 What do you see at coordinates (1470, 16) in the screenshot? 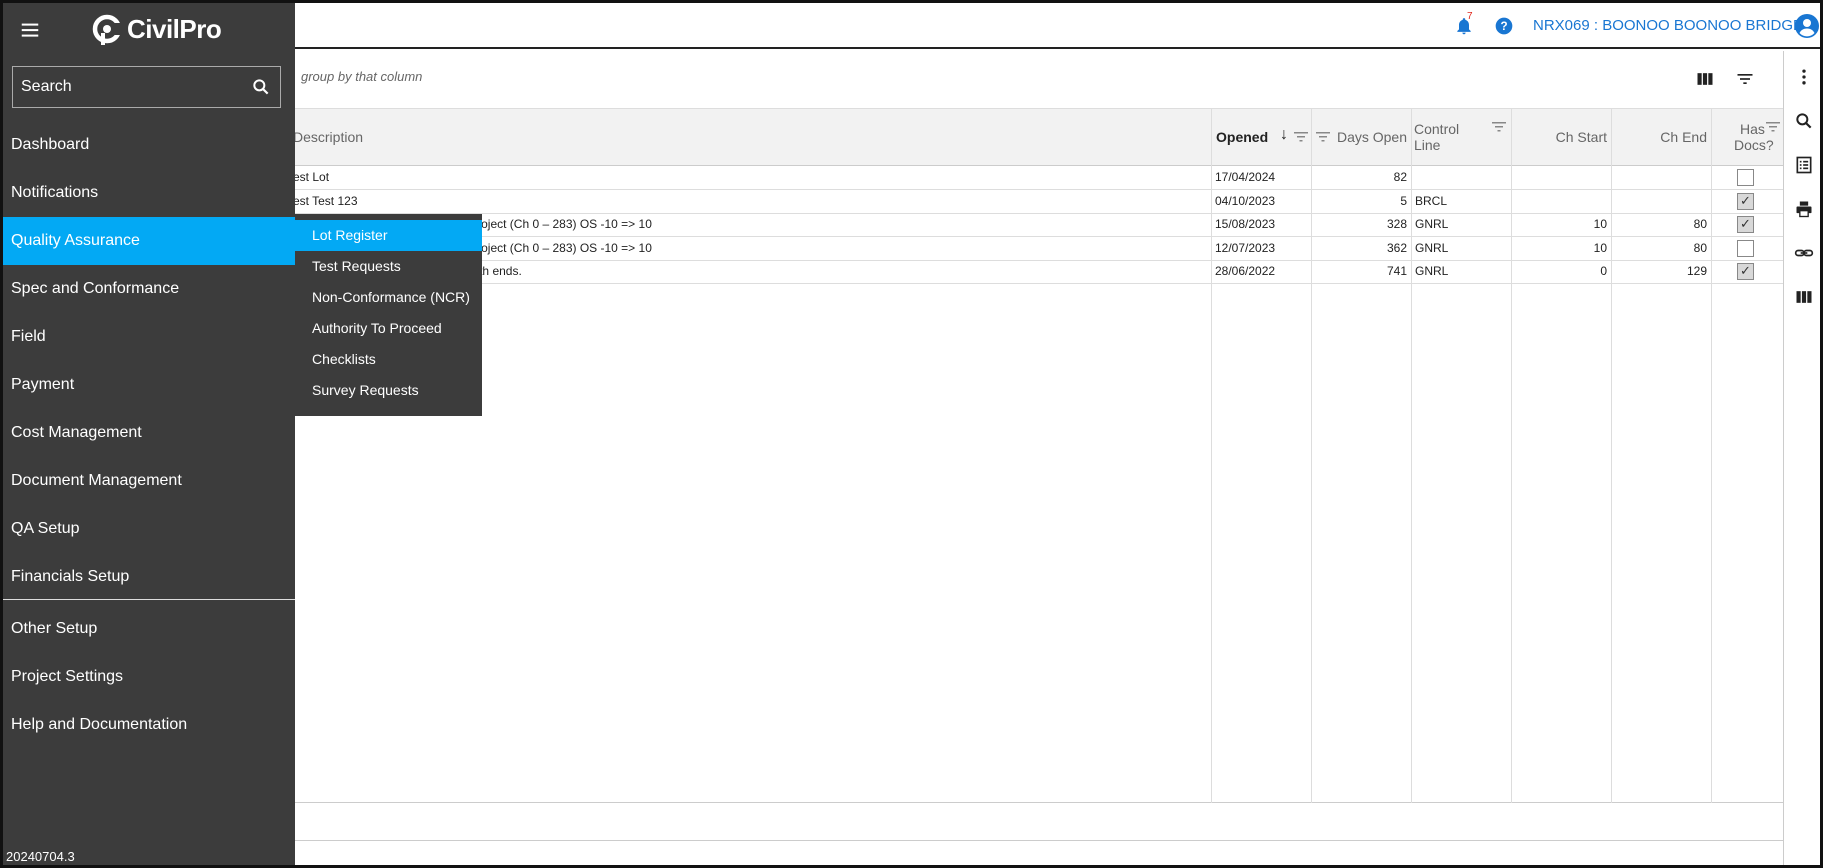
I see `notification-count-badge: 7` at bounding box center [1470, 16].